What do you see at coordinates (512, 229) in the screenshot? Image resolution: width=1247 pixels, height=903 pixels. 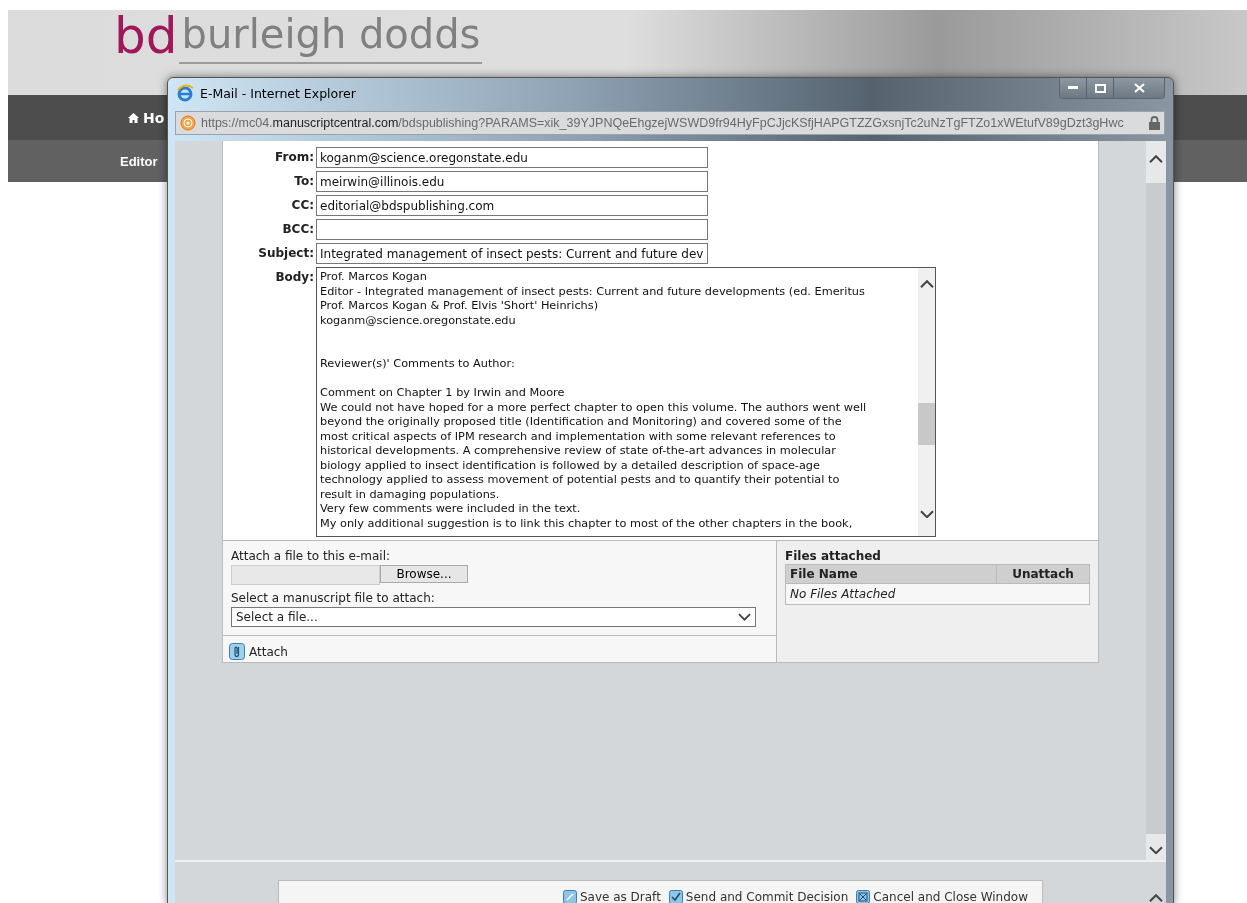 I see `input-field` at bounding box center [512, 229].